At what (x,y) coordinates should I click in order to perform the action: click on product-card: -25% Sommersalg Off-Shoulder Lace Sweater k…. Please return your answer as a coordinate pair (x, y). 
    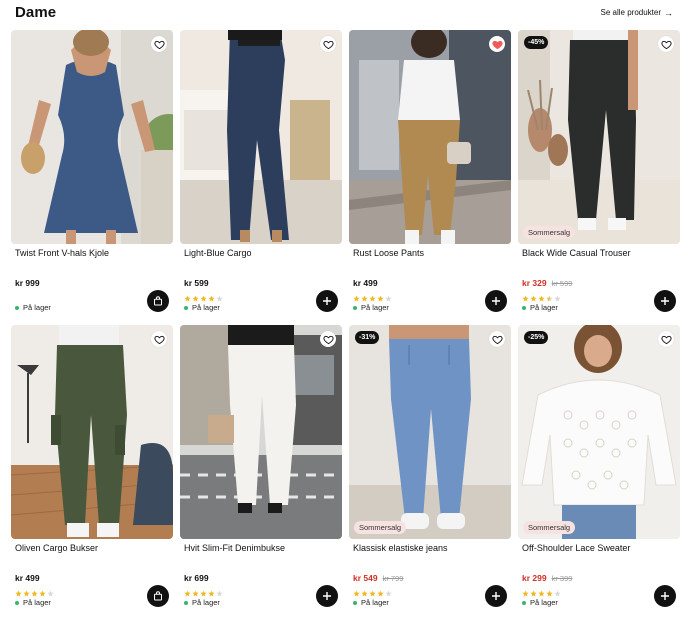
    Looking at the image, I should click on (599, 468).